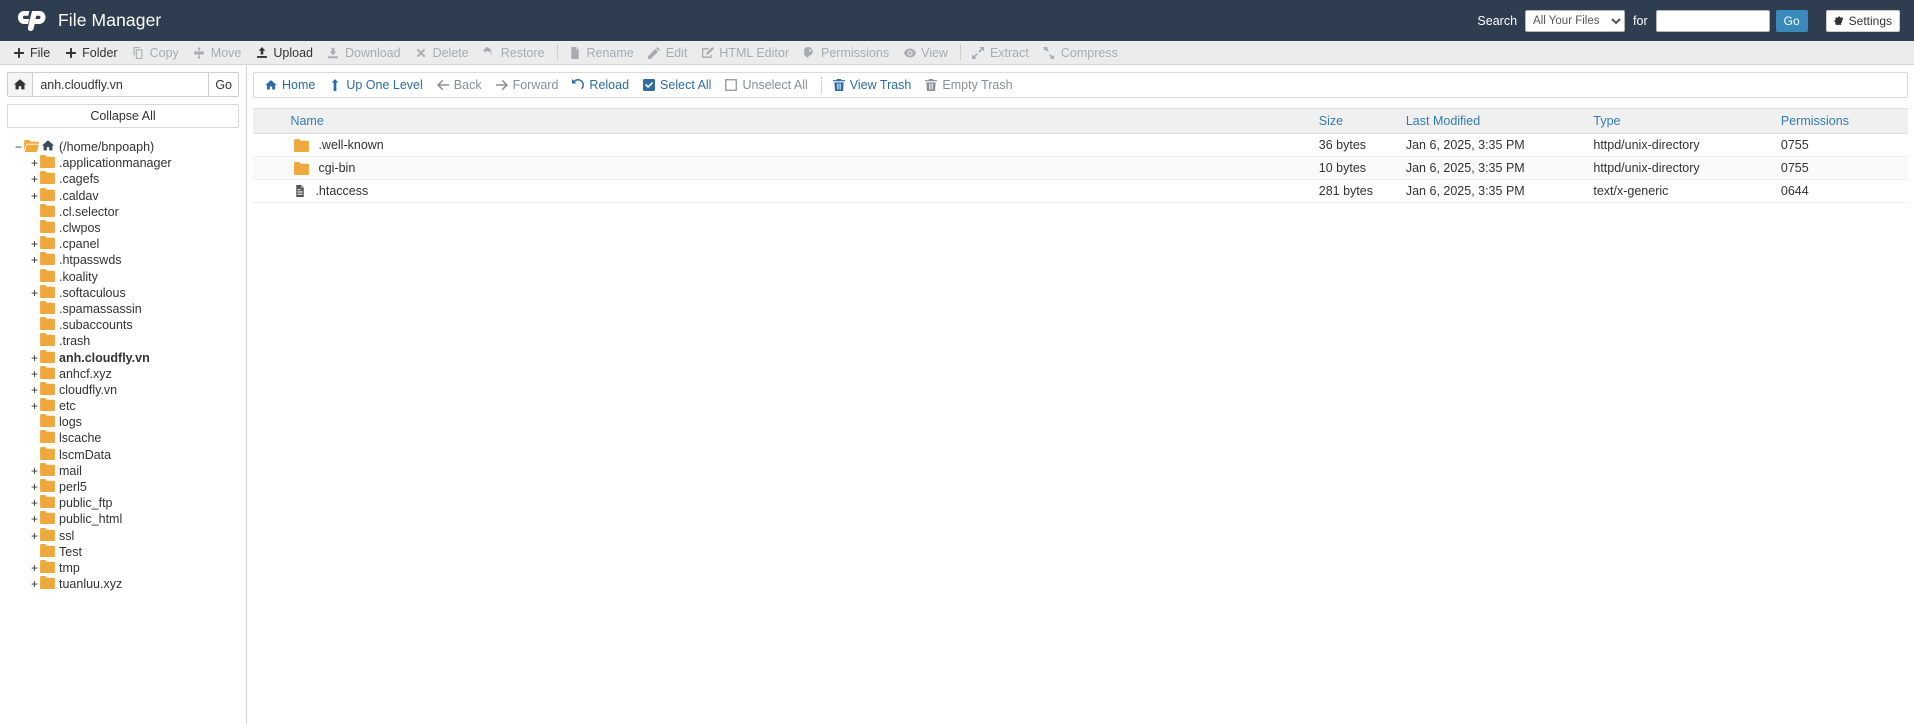  Describe the element at coordinates (1862, 20) in the screenshot. I see `settings-button: Settings` at that location.